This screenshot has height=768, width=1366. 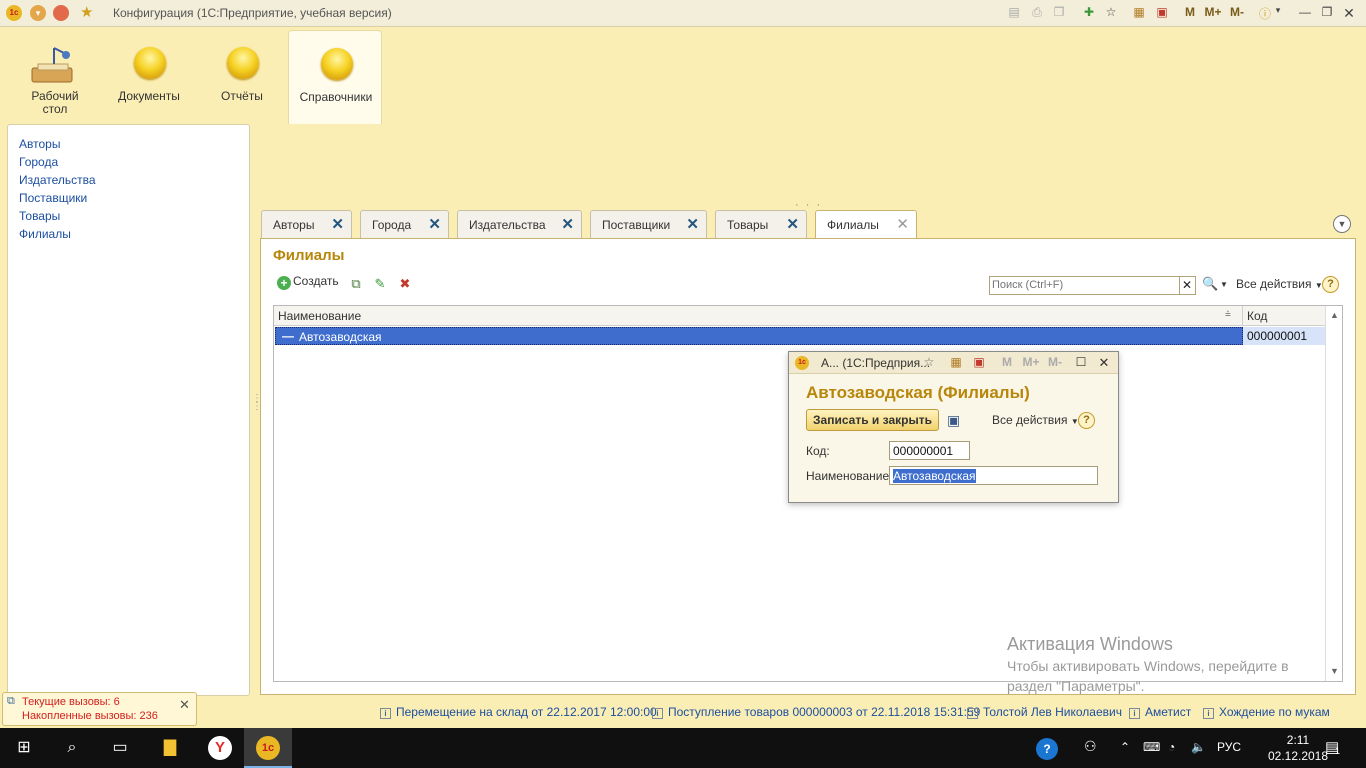 I want to click on status-link-author: i Толстой Лев Николаевич, so click(x=1044, y=712).